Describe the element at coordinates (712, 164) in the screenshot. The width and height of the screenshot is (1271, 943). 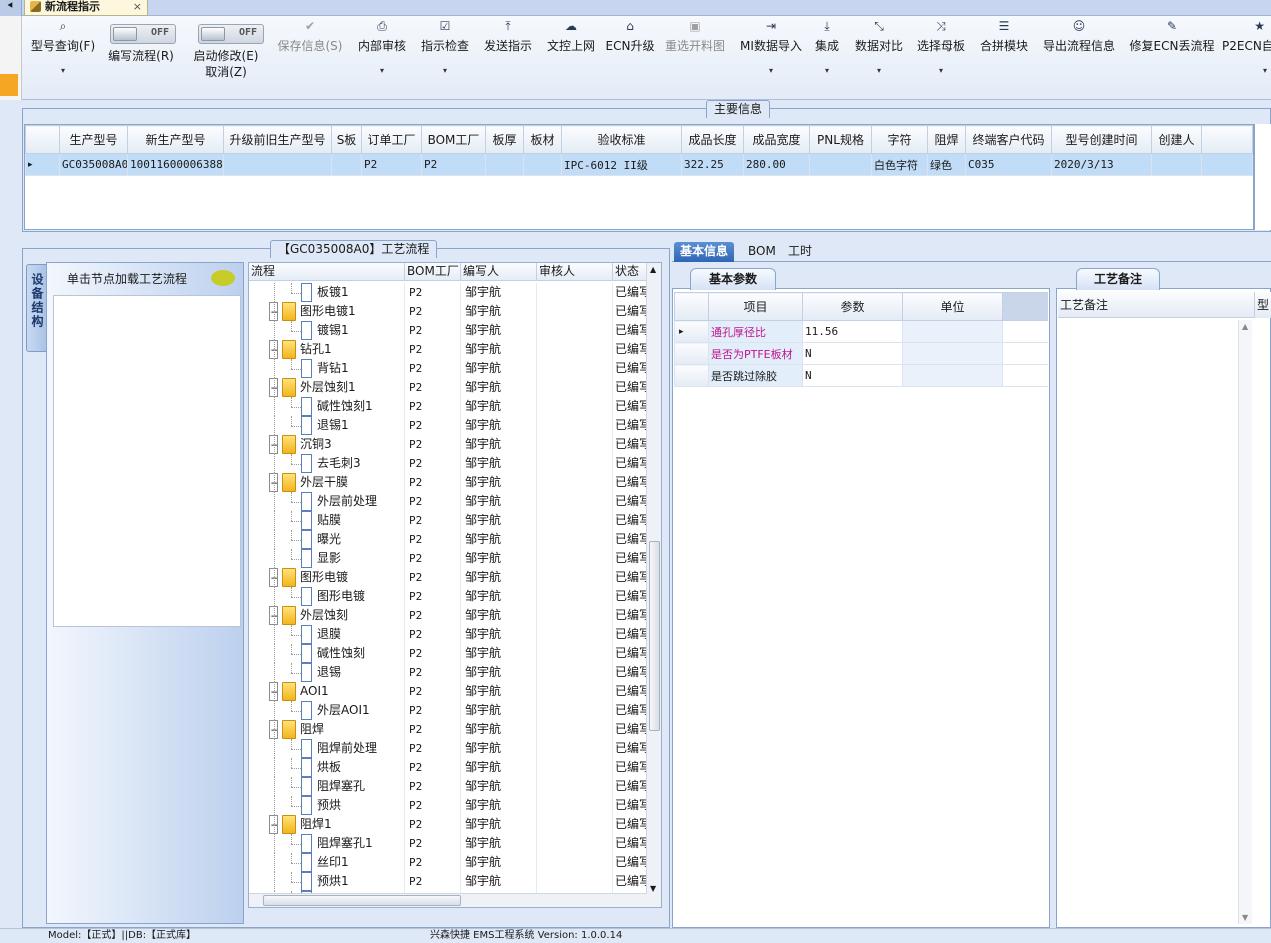
I see `table-cell: 322.25` at that location.